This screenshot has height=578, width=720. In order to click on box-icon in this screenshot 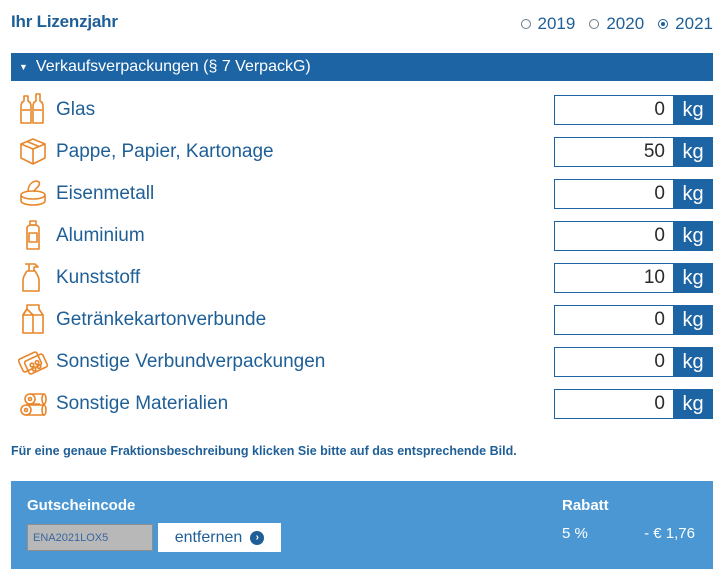, I will do `click(33, 151)`.